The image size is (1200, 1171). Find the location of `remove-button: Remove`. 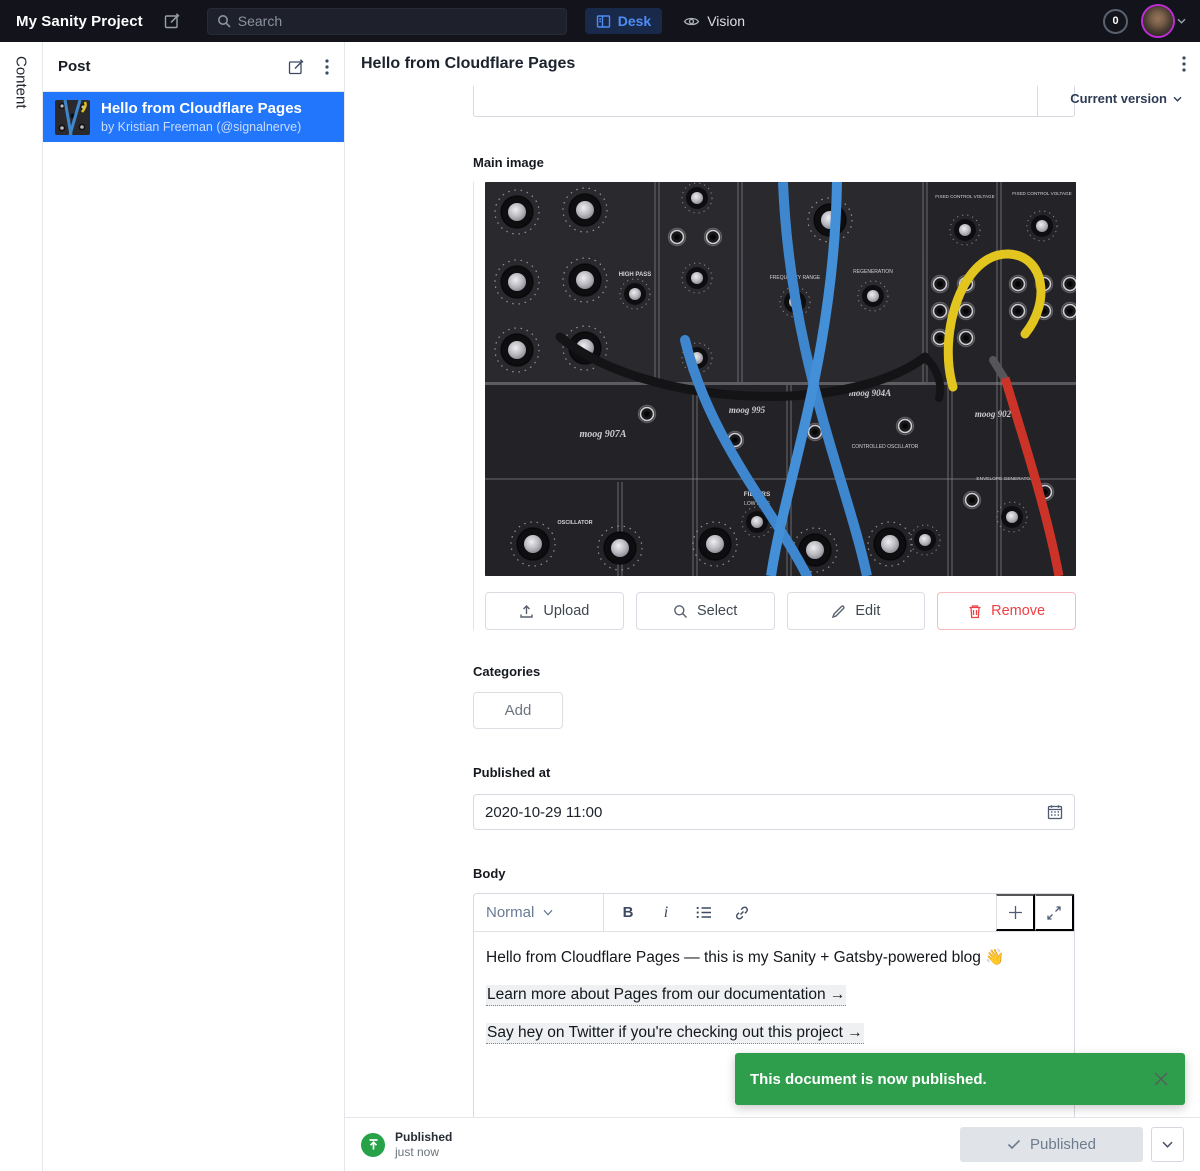

remove-button: Remove is located at coordinates (1006, 611).